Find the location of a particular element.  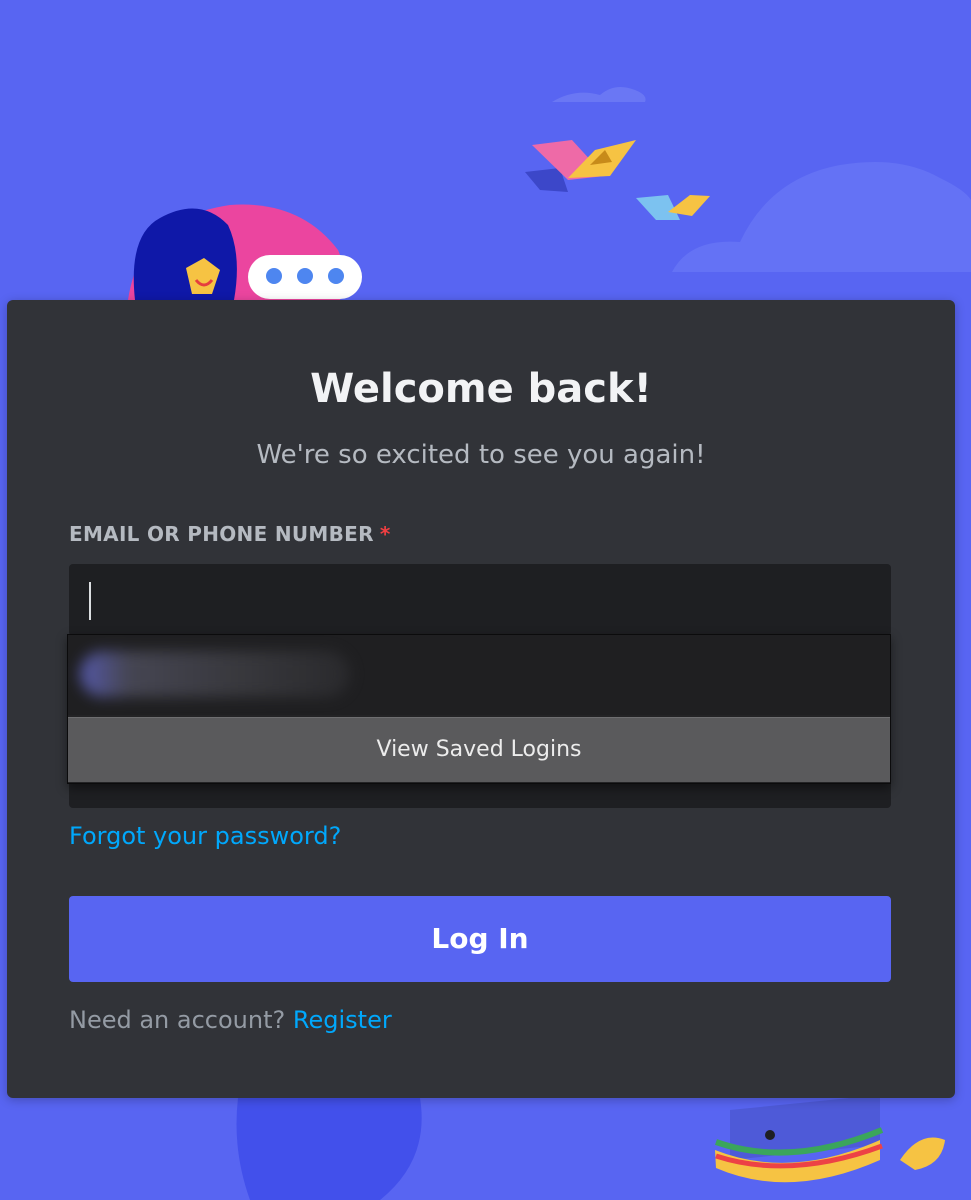

autofill-dropdown: View Saved Logins is located at coordinates (479, 709).